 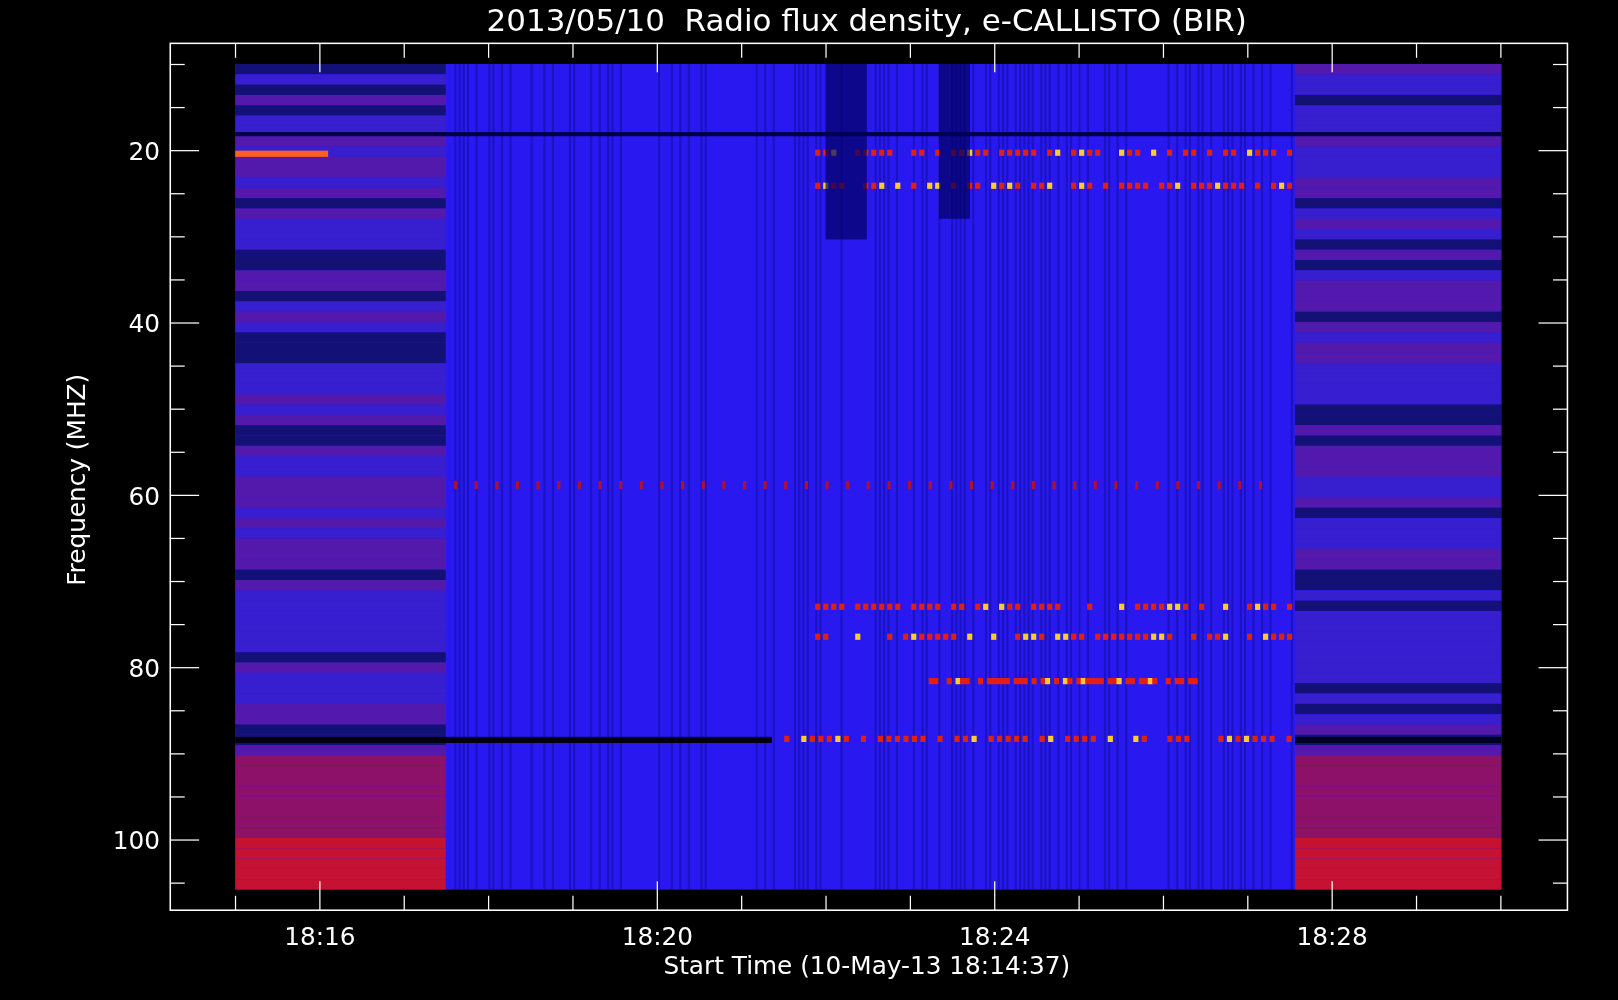 I want to click on y-axis-label: Frequency (MHZ), so click(x=76, y=479).